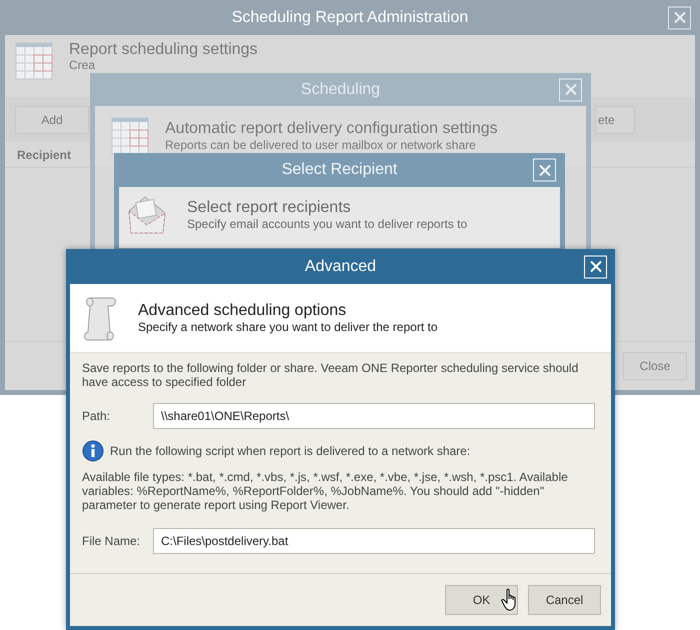 Image resolution: width=700 pixels, height=630 pixels. I want to click on window-title: Scheduling, so click(340, 89).